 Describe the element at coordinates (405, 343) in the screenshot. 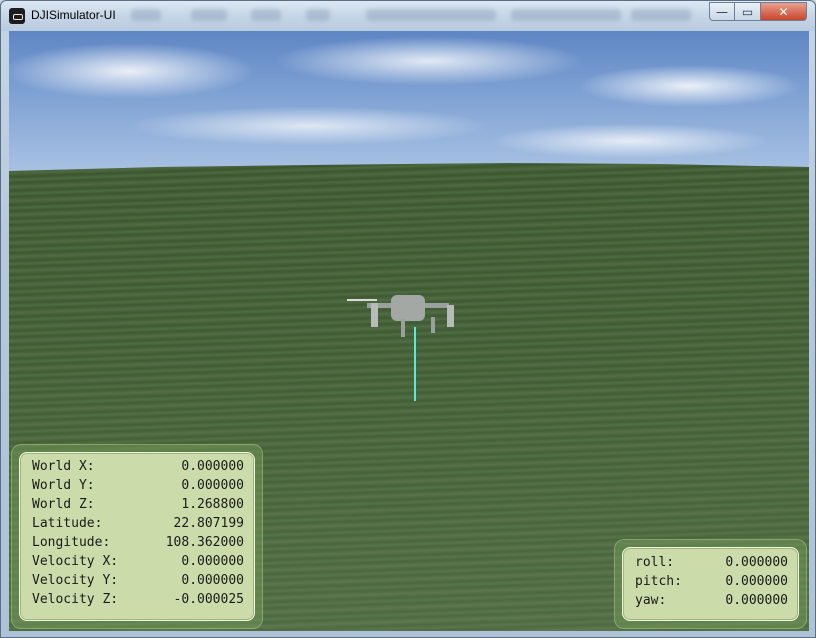

I see `drone-model` at that location.